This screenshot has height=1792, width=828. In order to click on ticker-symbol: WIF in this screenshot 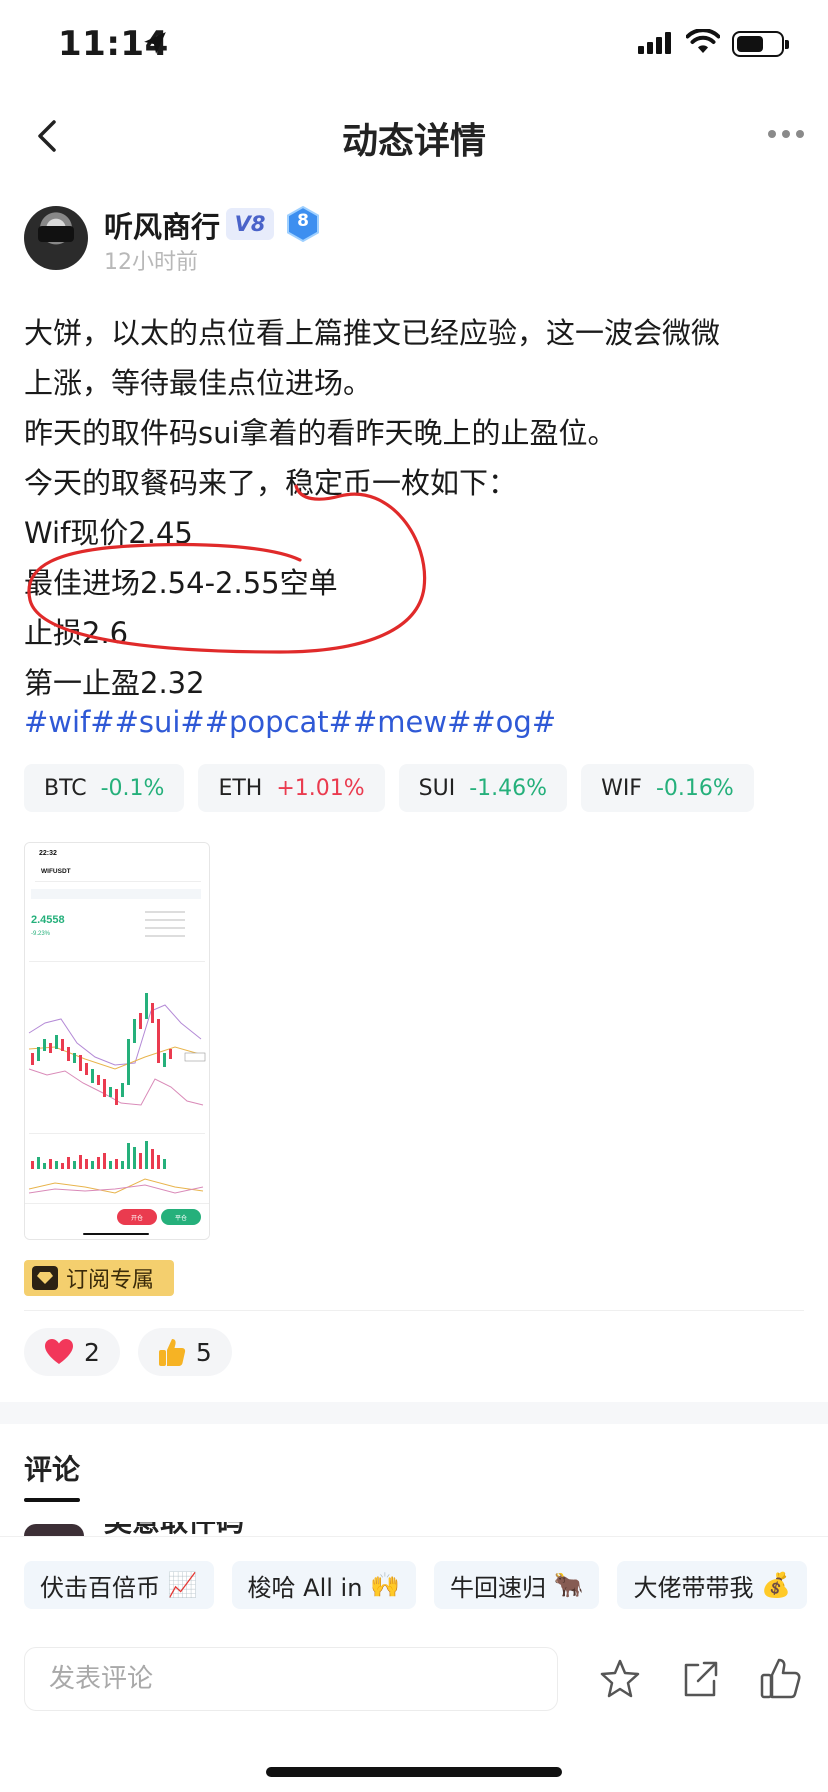, I will do `click(621, 788)`.